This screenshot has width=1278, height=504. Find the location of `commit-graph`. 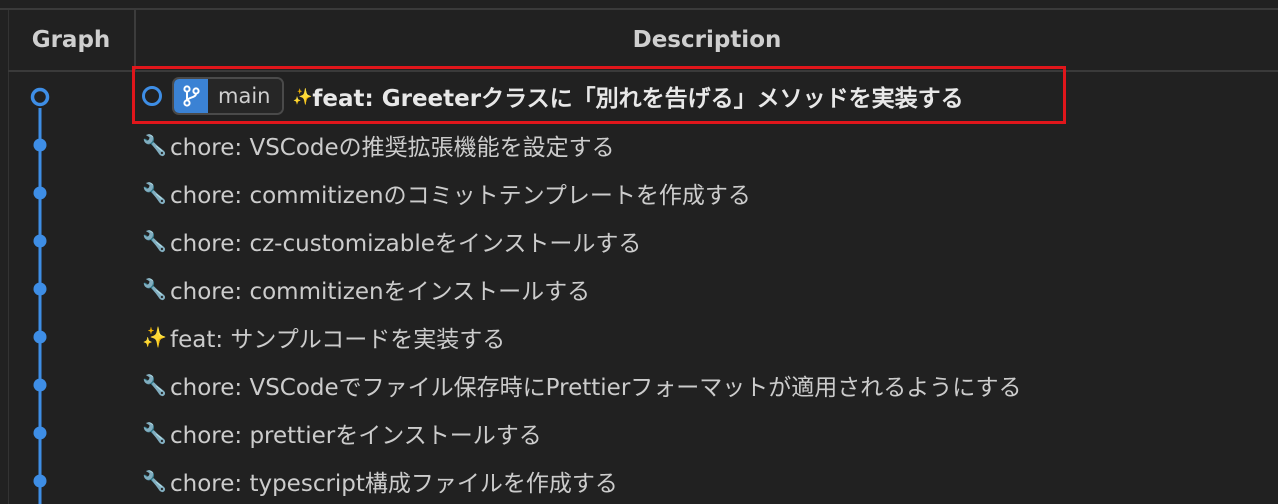

commit-graph is located at coordinates (40, 295).